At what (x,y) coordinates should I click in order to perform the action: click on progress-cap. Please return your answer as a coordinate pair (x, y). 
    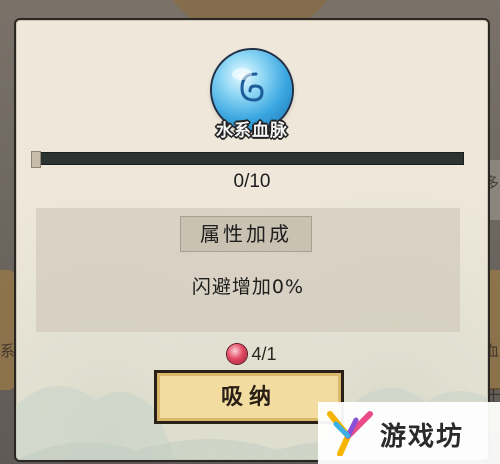
    Looking at the image, I should click on (36, 159).